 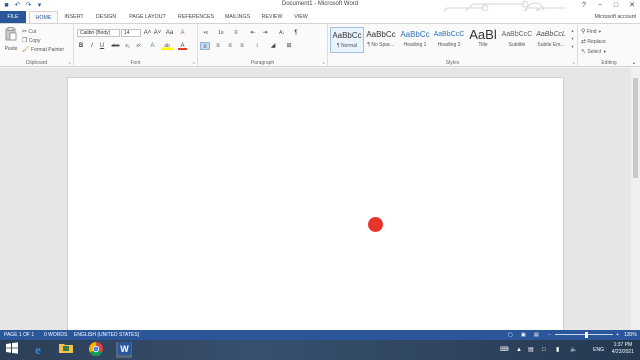 What do you see at coordinates (517, 40) in the screenshot?
I see `style-subtitle: AaBbCcC Subtitle` at bounding box center [517, 40].